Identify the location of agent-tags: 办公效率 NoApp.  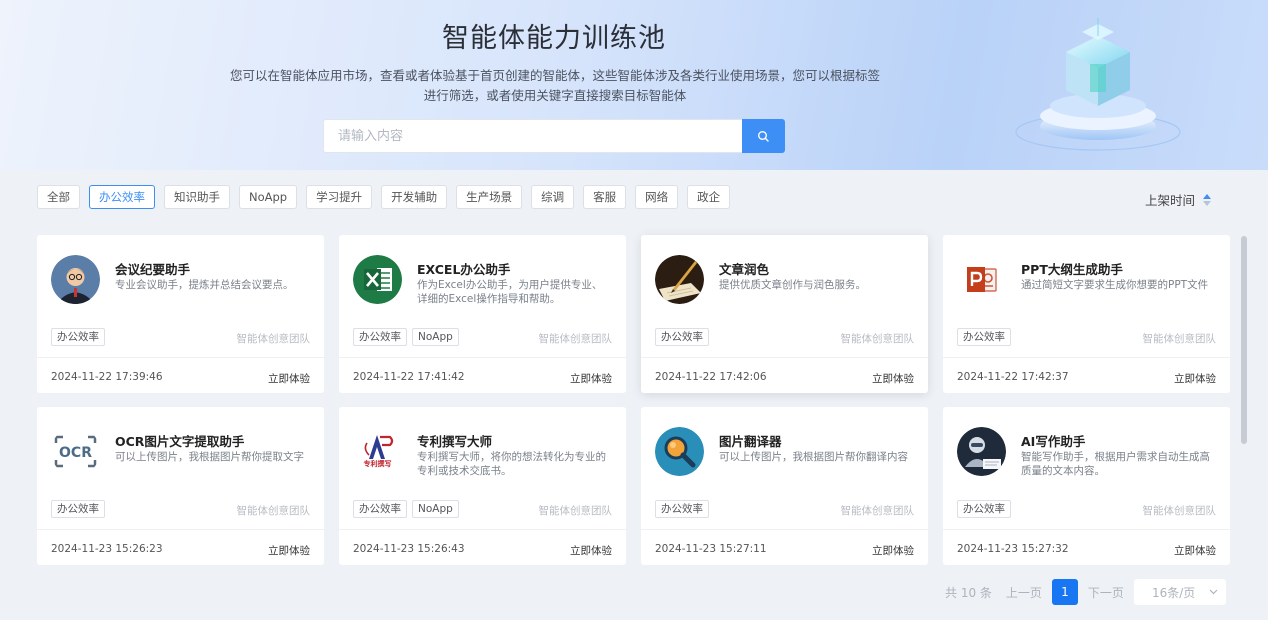
(406, 337).